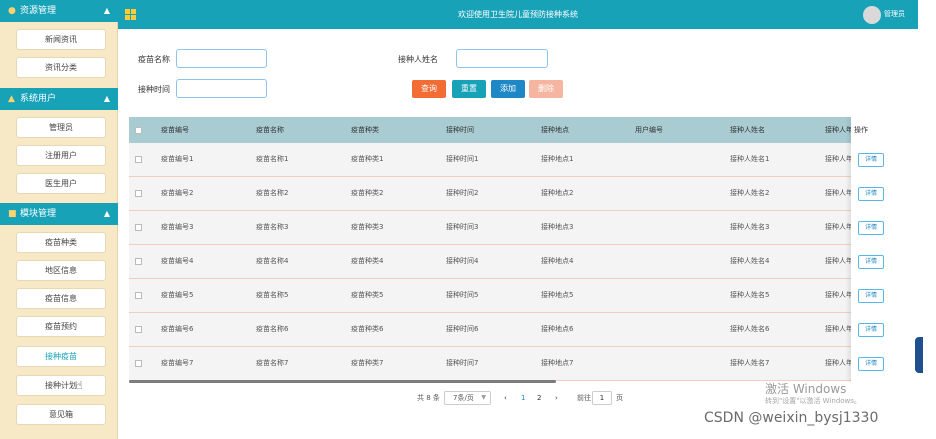 This screenshot has height=439, width=936. Describe the element at coordinates (428, 398) in the screenshot. I see `pagination-total: 共 8 条` at that location.